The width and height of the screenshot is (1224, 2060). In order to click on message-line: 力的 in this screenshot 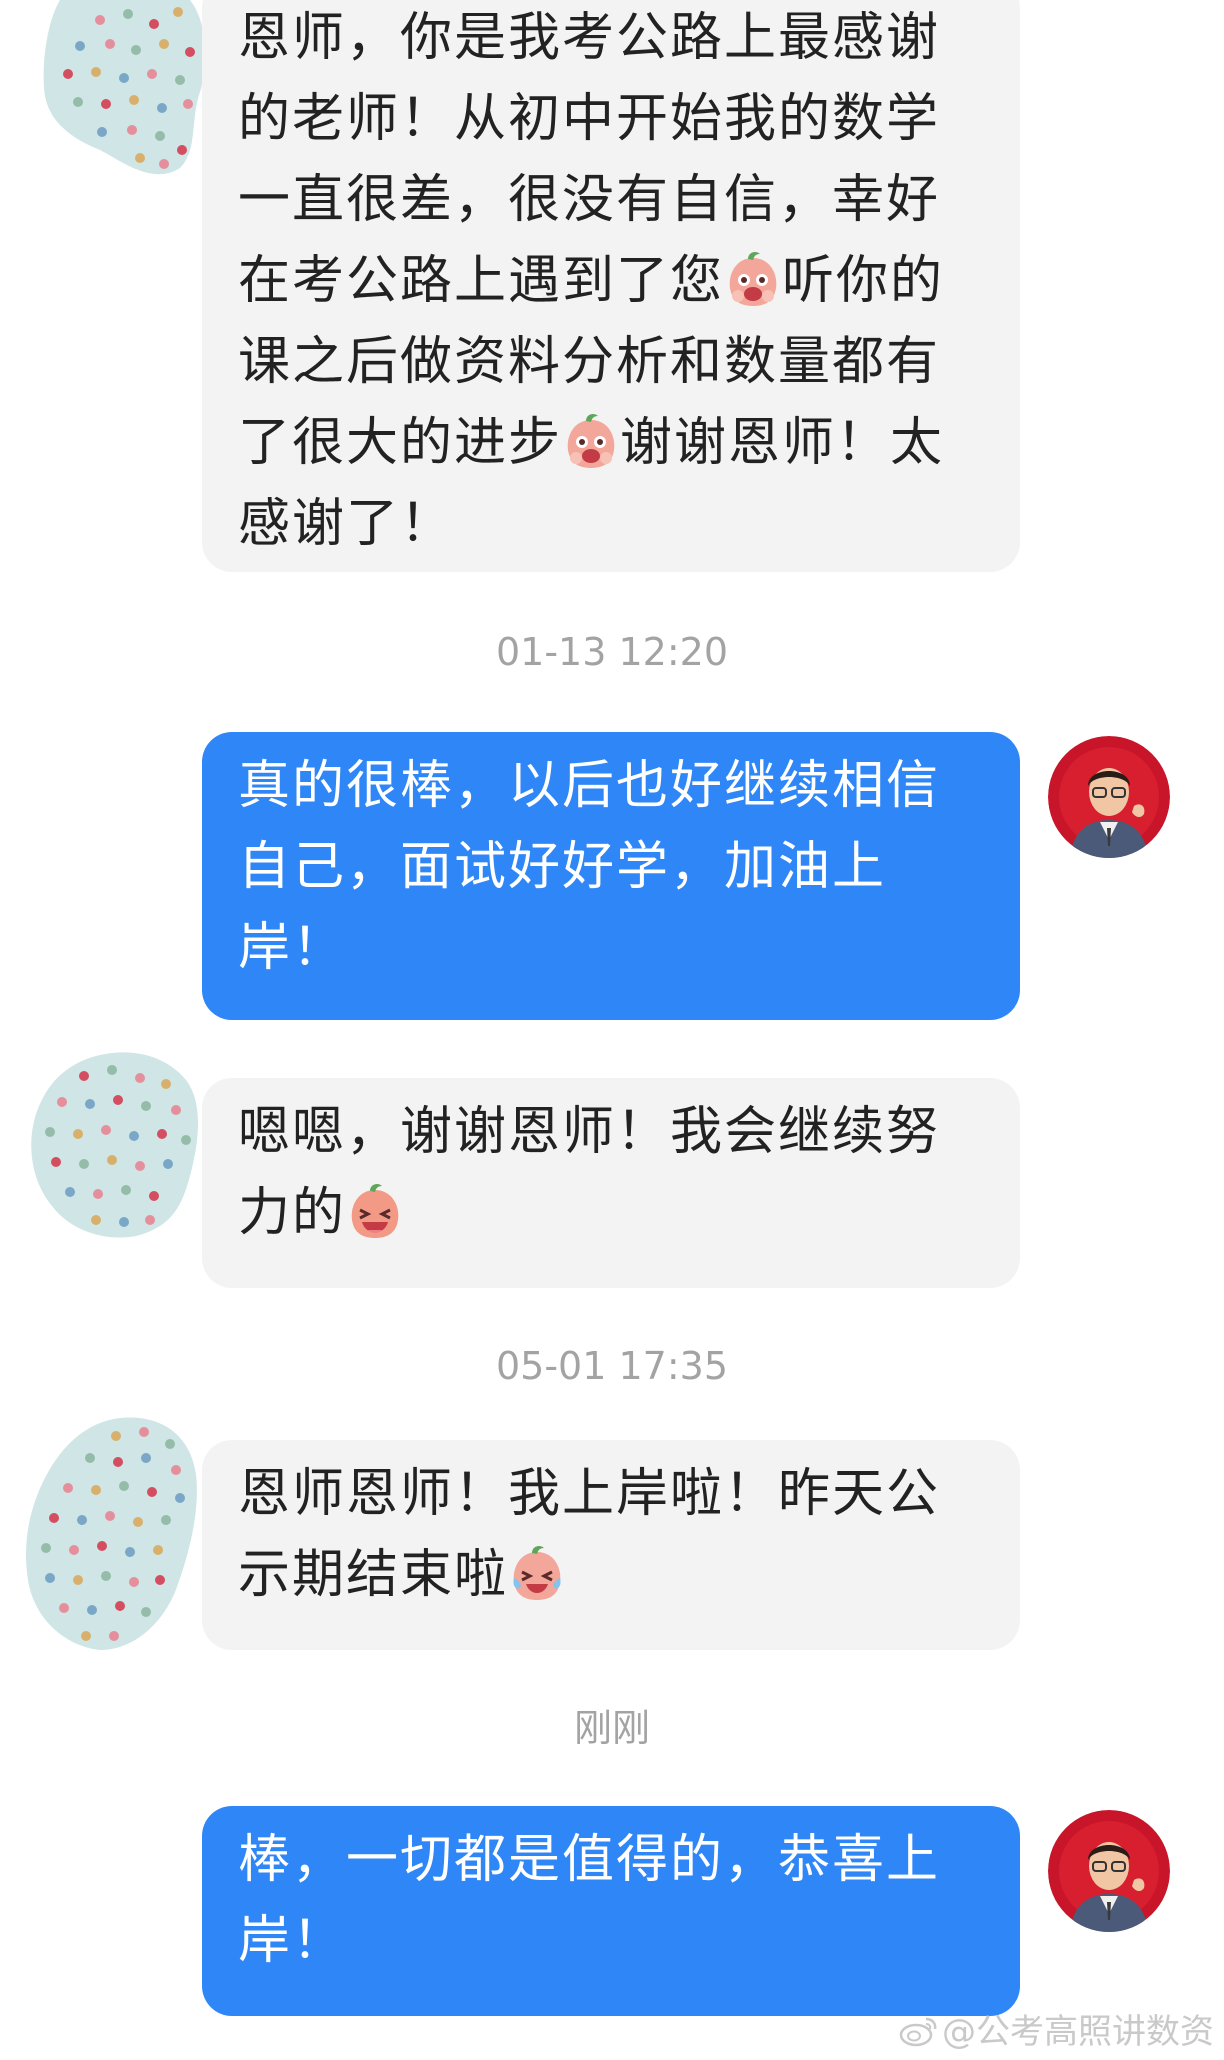, I will do `click(614, 1213)`.